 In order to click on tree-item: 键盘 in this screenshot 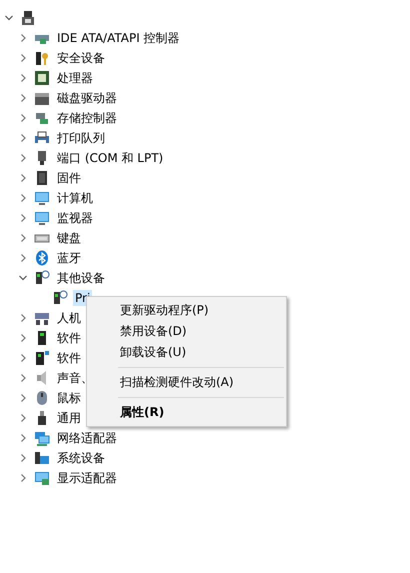, I will do `click(69, 238)`.